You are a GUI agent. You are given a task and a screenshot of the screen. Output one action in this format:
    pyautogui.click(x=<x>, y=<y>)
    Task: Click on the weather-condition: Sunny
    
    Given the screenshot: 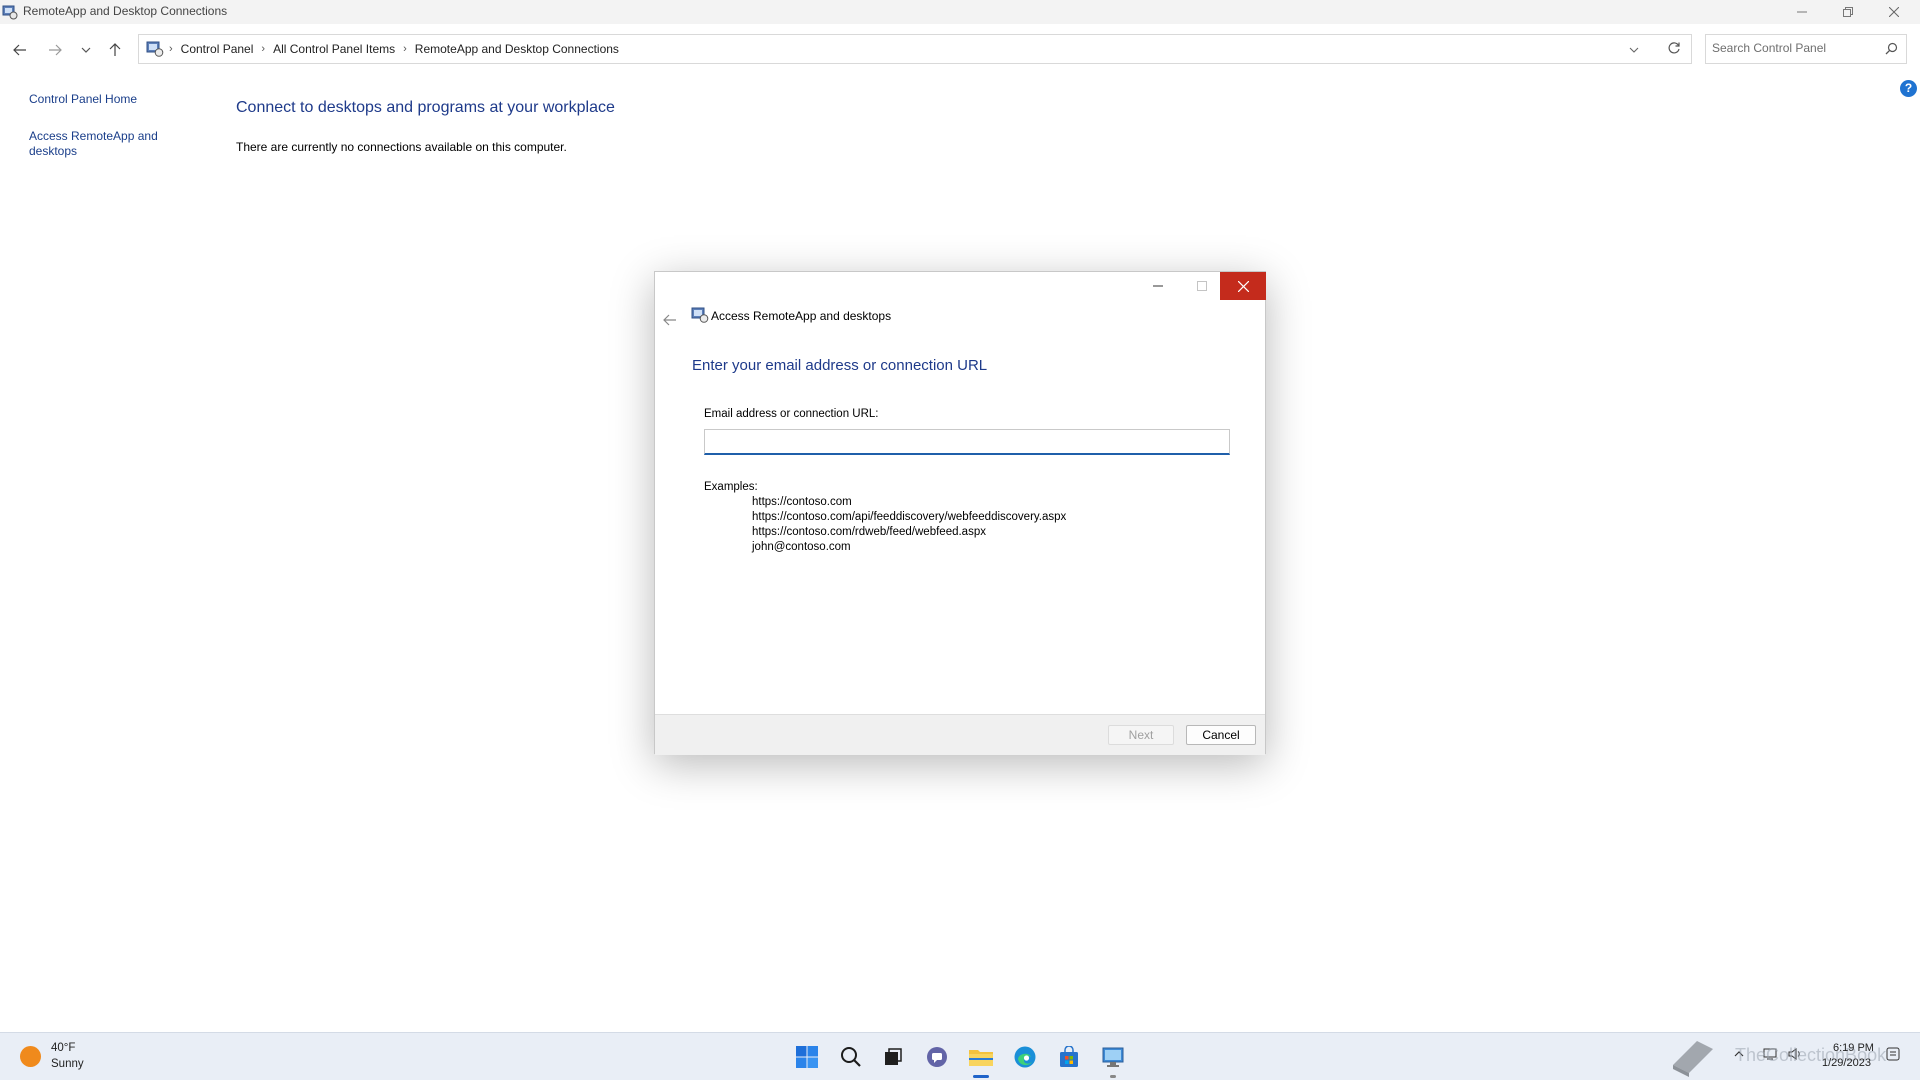 What is the action you would take?
    pyautogui.click(x=67, y=1064)
    